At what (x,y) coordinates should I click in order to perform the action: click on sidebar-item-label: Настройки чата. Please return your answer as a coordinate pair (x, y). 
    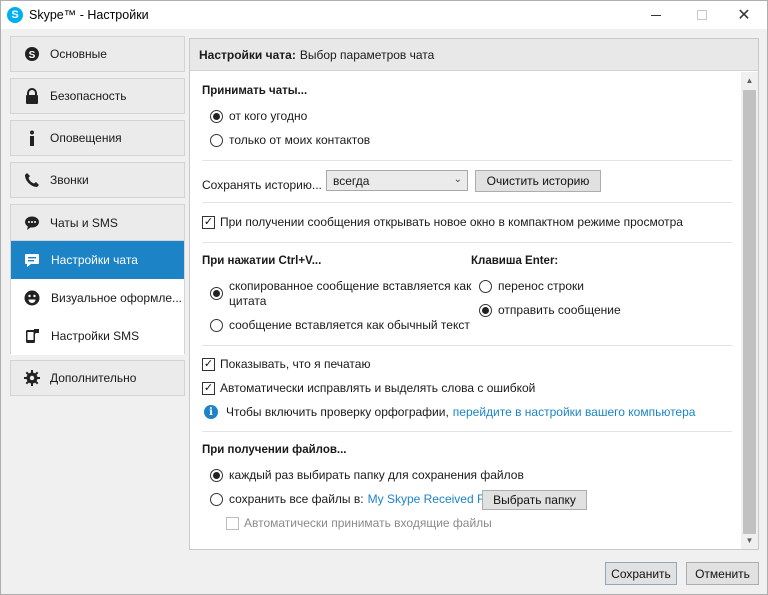
    Looking at the image, I should click on (94, 260).